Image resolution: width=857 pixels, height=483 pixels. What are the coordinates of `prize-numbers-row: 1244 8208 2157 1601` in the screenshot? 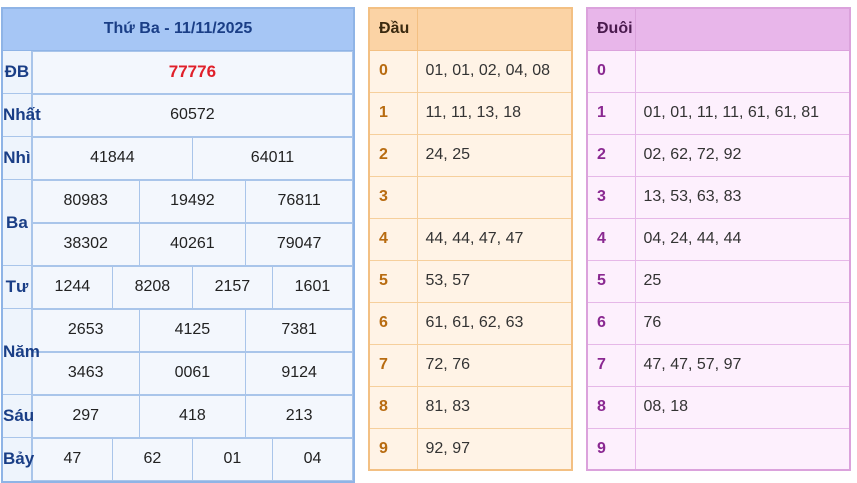 It's located at (192, 287).